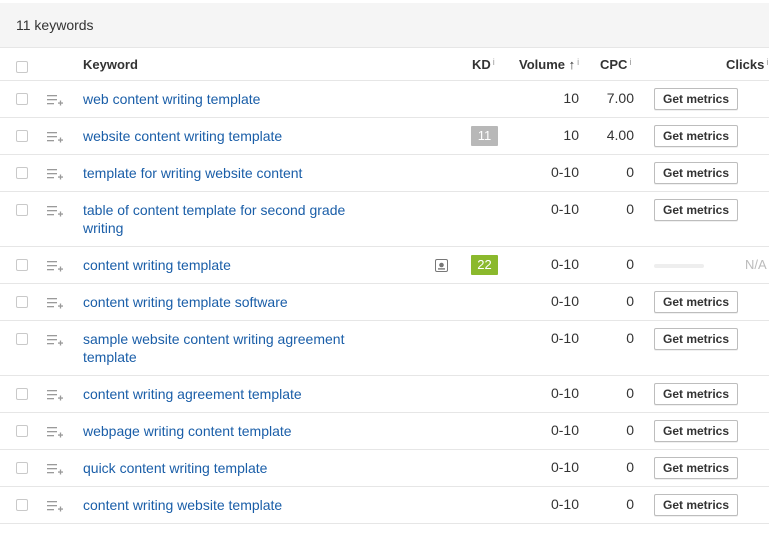 This screenshot has width=769, height=535. I want to click on keyword-link: website content writing template, so click(223, 136).